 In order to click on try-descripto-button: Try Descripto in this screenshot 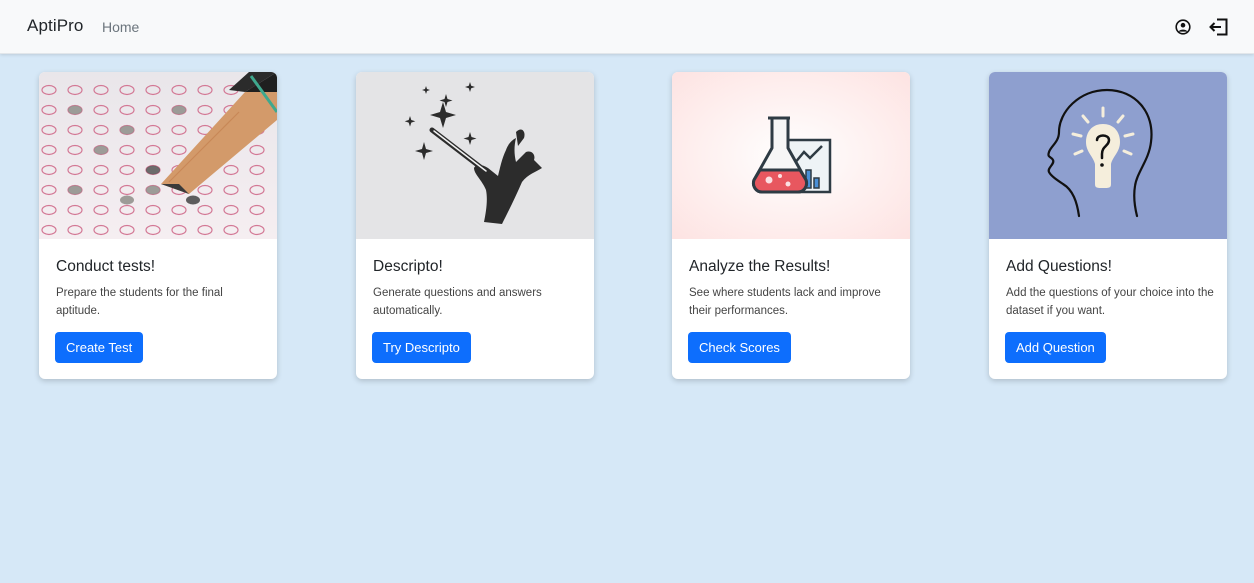, I will do `click(421, 347)`.